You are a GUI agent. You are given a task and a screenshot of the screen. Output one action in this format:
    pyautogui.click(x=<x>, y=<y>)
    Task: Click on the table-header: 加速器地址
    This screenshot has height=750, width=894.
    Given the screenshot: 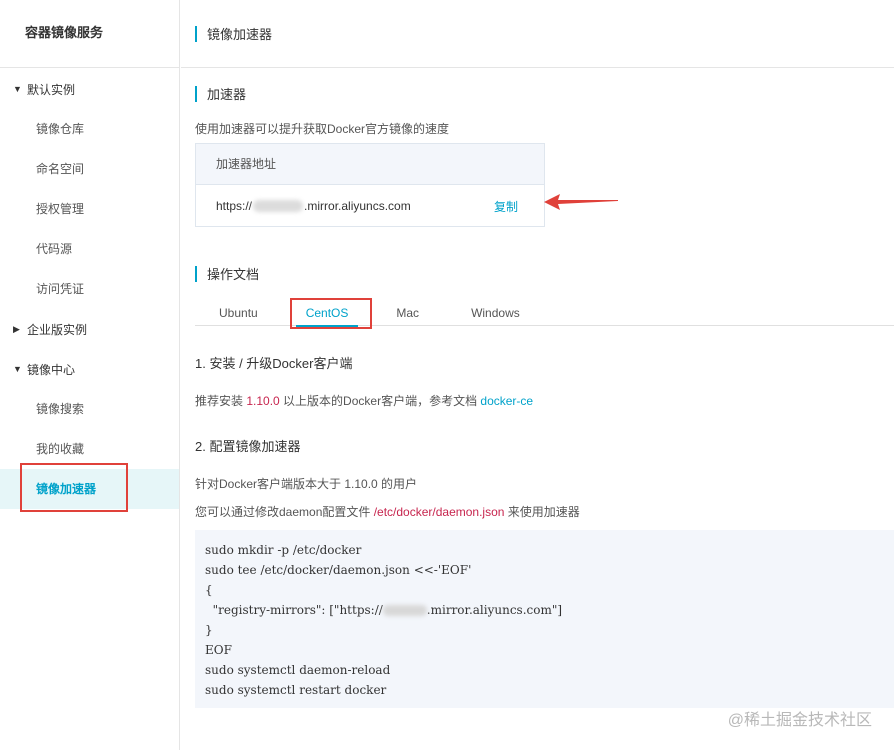 What is the action you would take?
    pyautogui.click(x=370, y=164)
    